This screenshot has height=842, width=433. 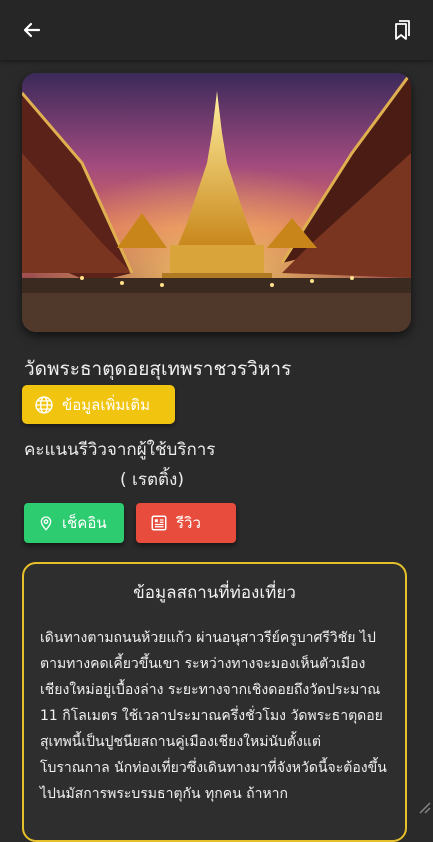 What do you see at coordinates (84, 523) in the screenshot?
I see `checkin-label: เช็คอิน` at bounding box center [84, 523].